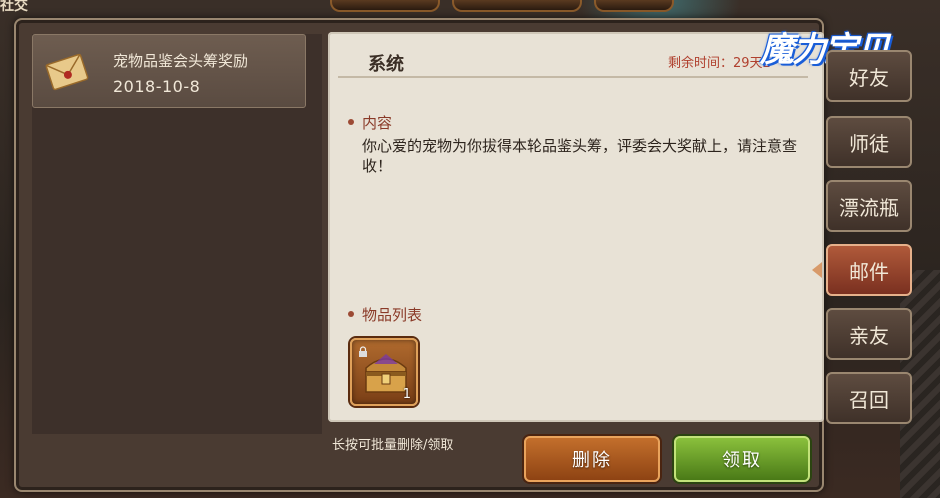 Image resolution: width=940 pixels, height=498 pixels. I want to click on items-label-text: 物品列表, so click(392, 315).